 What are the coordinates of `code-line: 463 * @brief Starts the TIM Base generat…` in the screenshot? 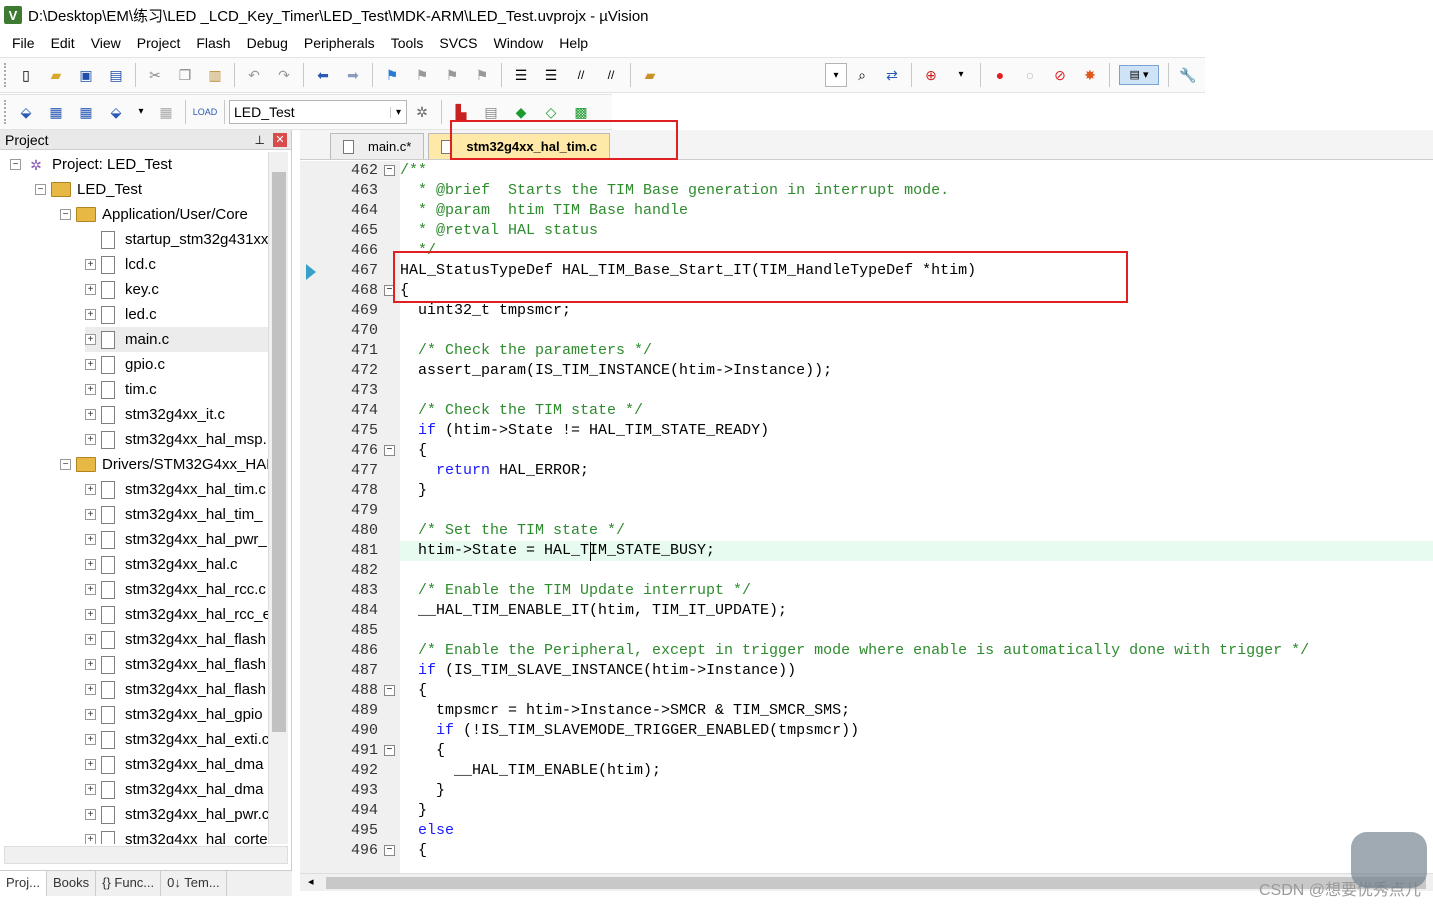 It's located at (866, 191).